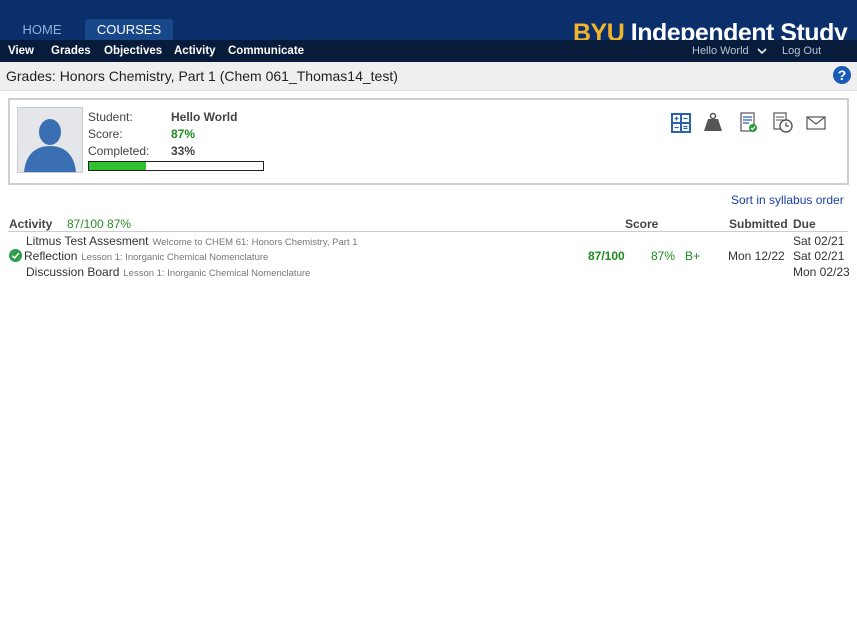 This screenshot has width=857, height=640. What do you see at coordinates (606, 256) in the screenshot?
I see `score-points: 87/100` at bounding box center [606, 256].